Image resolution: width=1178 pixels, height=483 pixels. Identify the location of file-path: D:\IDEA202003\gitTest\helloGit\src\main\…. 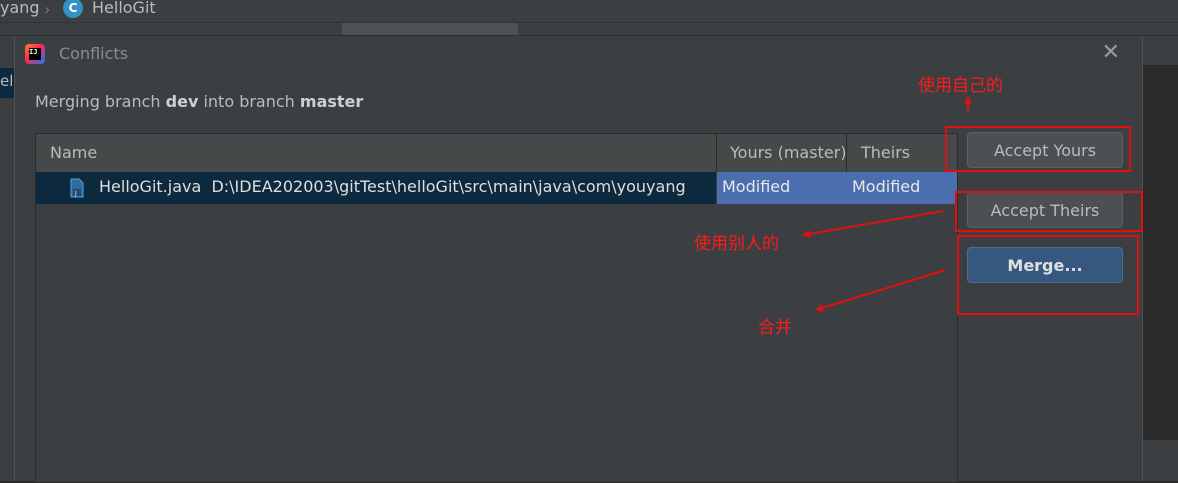
(448, 186).